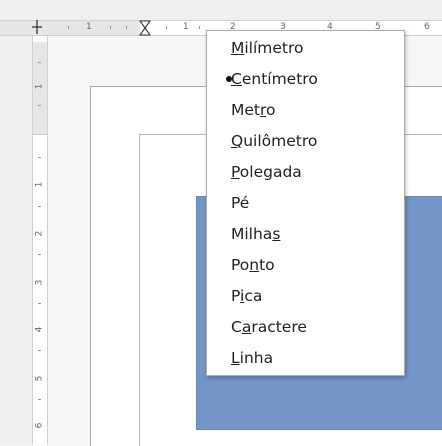 The height and width of the screenshot is (446, 442). I want to click on menu-item-label: Linha, so click(252, 358).